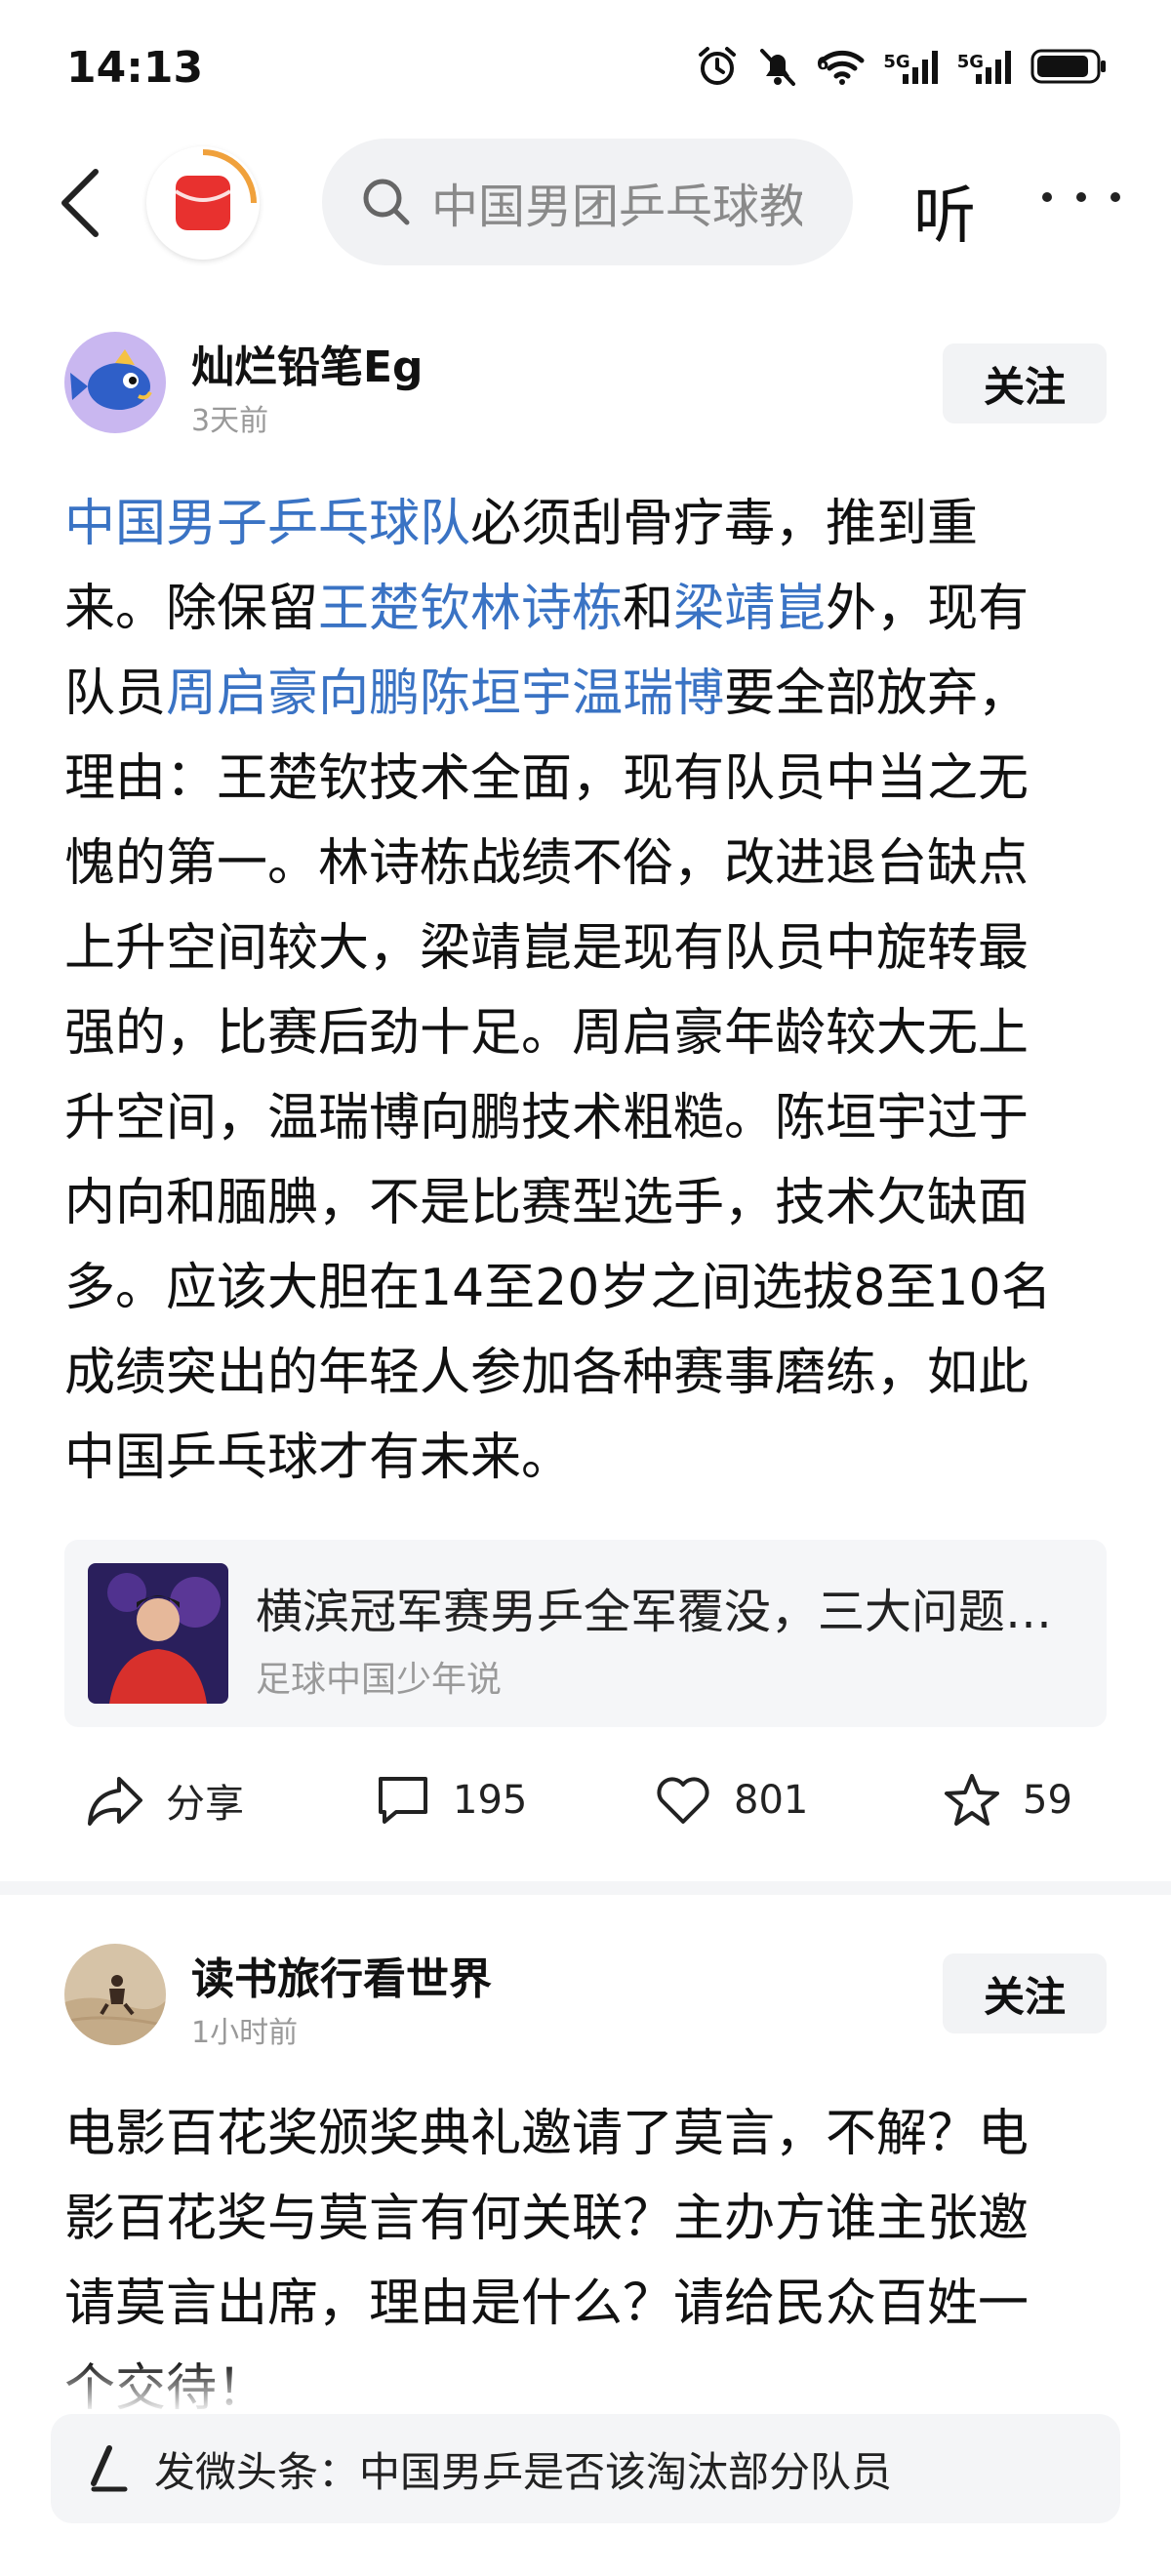  Describe the element at coordinates (115, 693) in the screenshot. I see `post-text: 队员` at that location.